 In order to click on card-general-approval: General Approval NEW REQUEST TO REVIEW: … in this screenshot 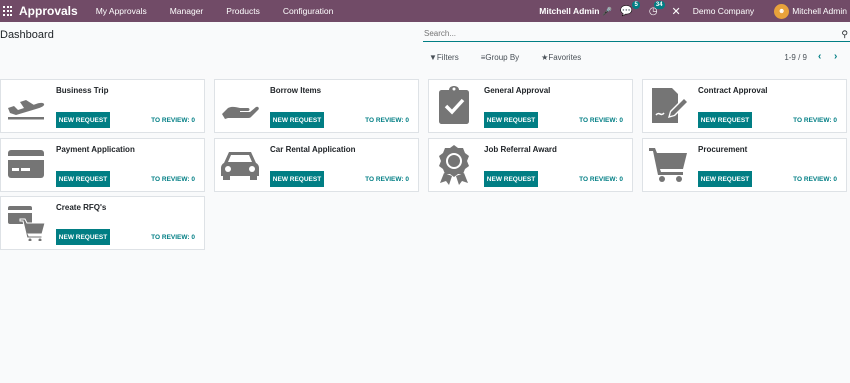, I will do `click(530, 106)`.